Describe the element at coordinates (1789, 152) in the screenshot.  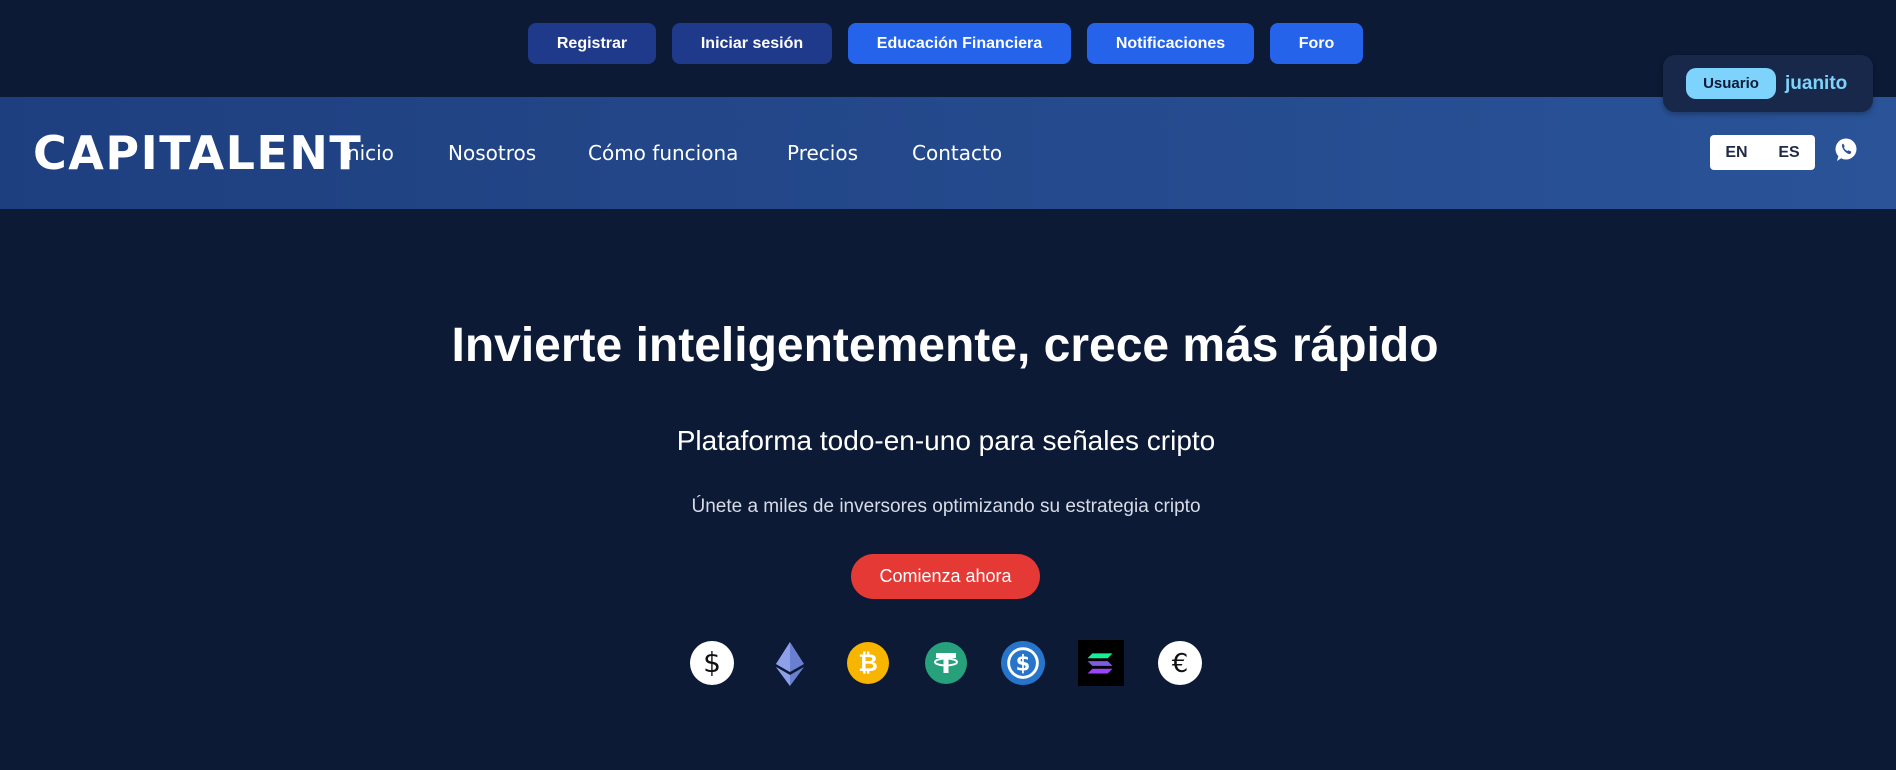
I see `lang-es-button: ES` at that location.